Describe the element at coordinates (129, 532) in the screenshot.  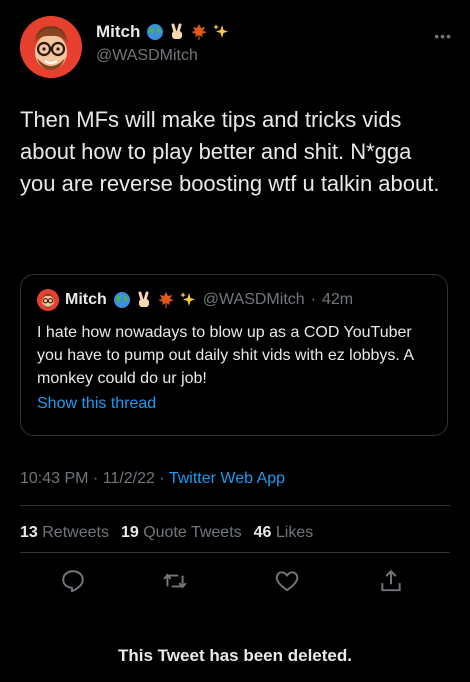
I see `quote-tweets-count: 19` at that location.